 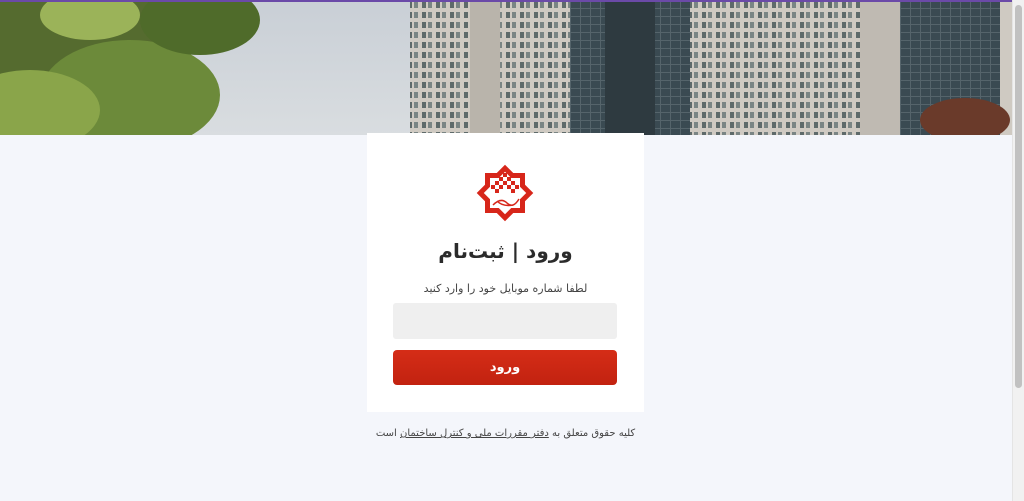 I want to click on vertical-scrollbar, so click(x=1018, y=250).